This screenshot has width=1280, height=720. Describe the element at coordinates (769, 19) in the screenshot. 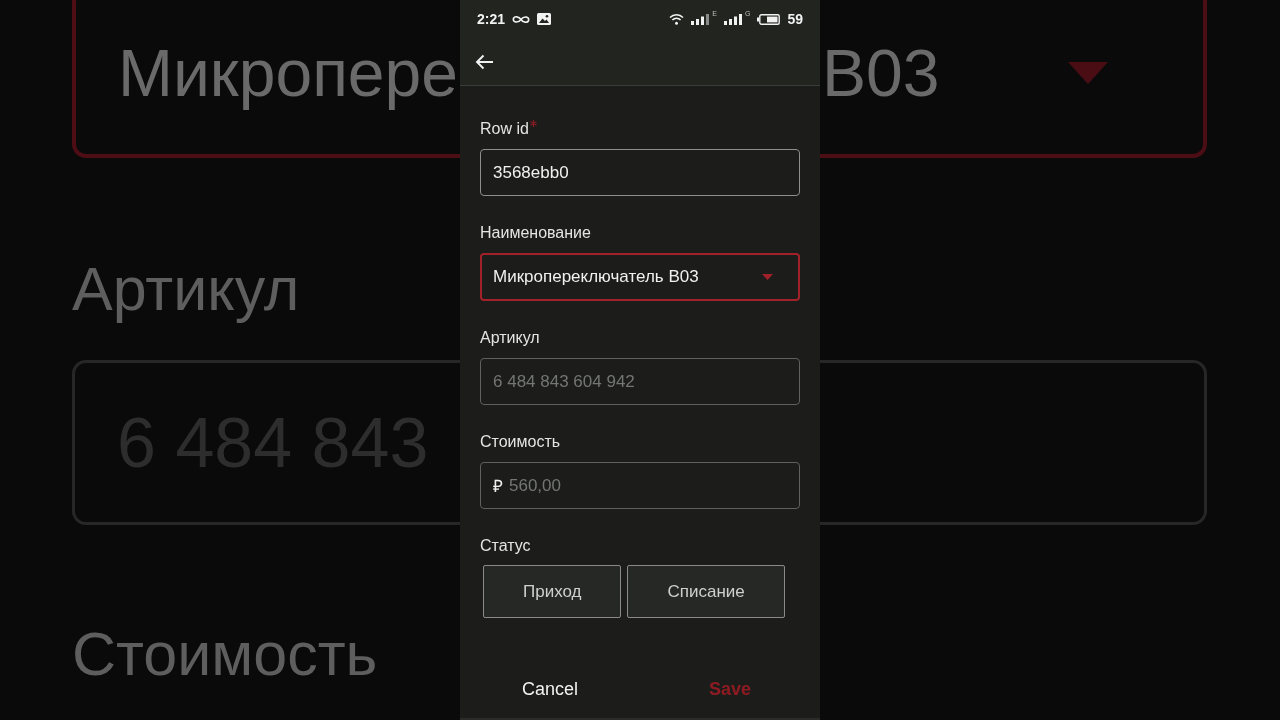

I see `battery-icon` at that location.